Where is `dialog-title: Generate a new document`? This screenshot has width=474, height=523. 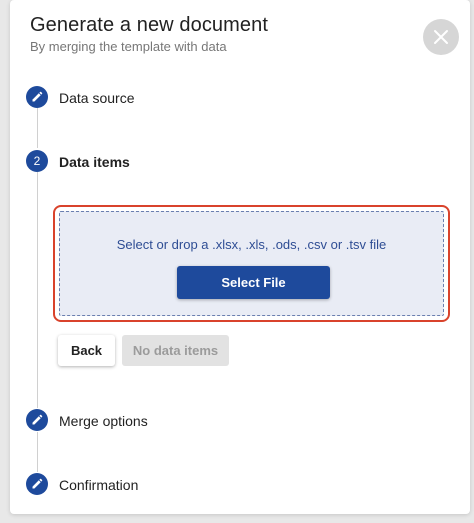 dialog-title: Generate a new document is located at coordinates (149, 25).